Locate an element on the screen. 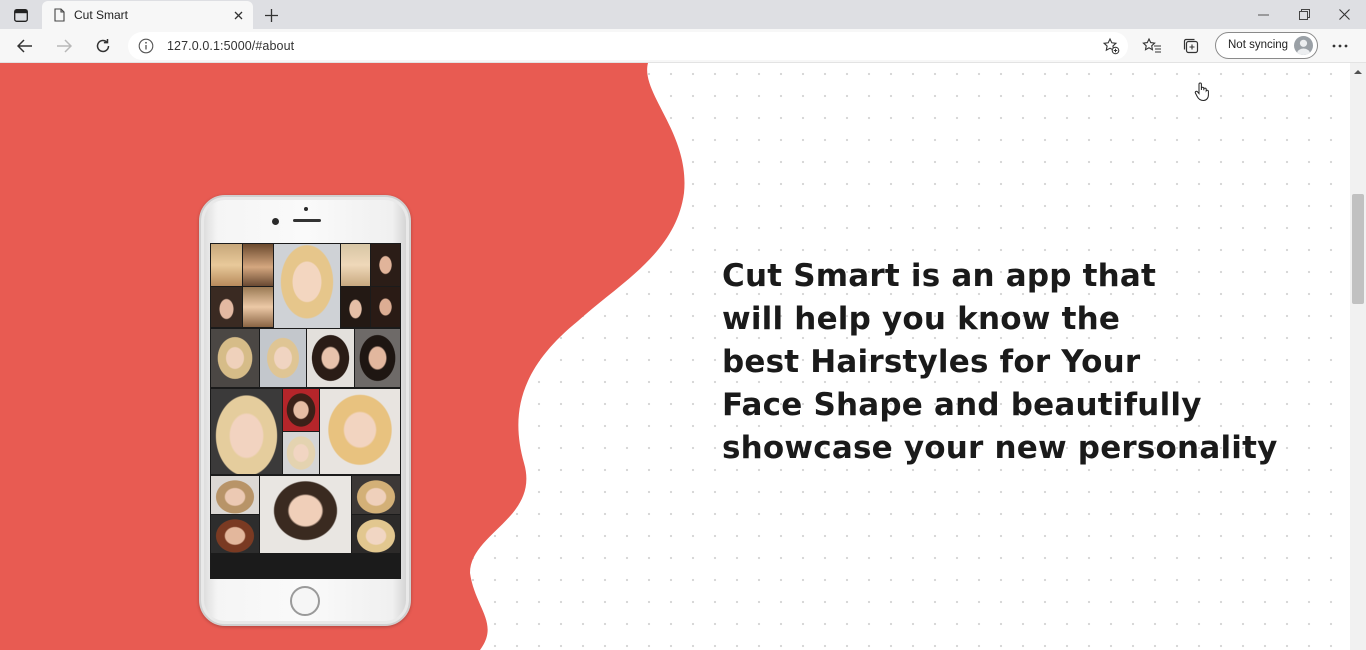 The image size is (1366, 650). url-text: 127.0.0.1:5000/#about is located at coordinates (230, 46).